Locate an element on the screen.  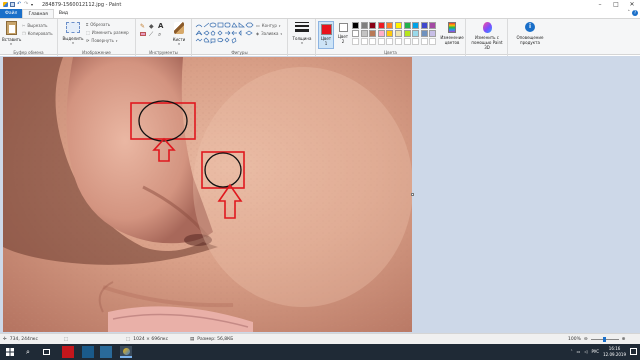
clipboard-group-label: Буфер обмена is located at coordinates (28, 52).